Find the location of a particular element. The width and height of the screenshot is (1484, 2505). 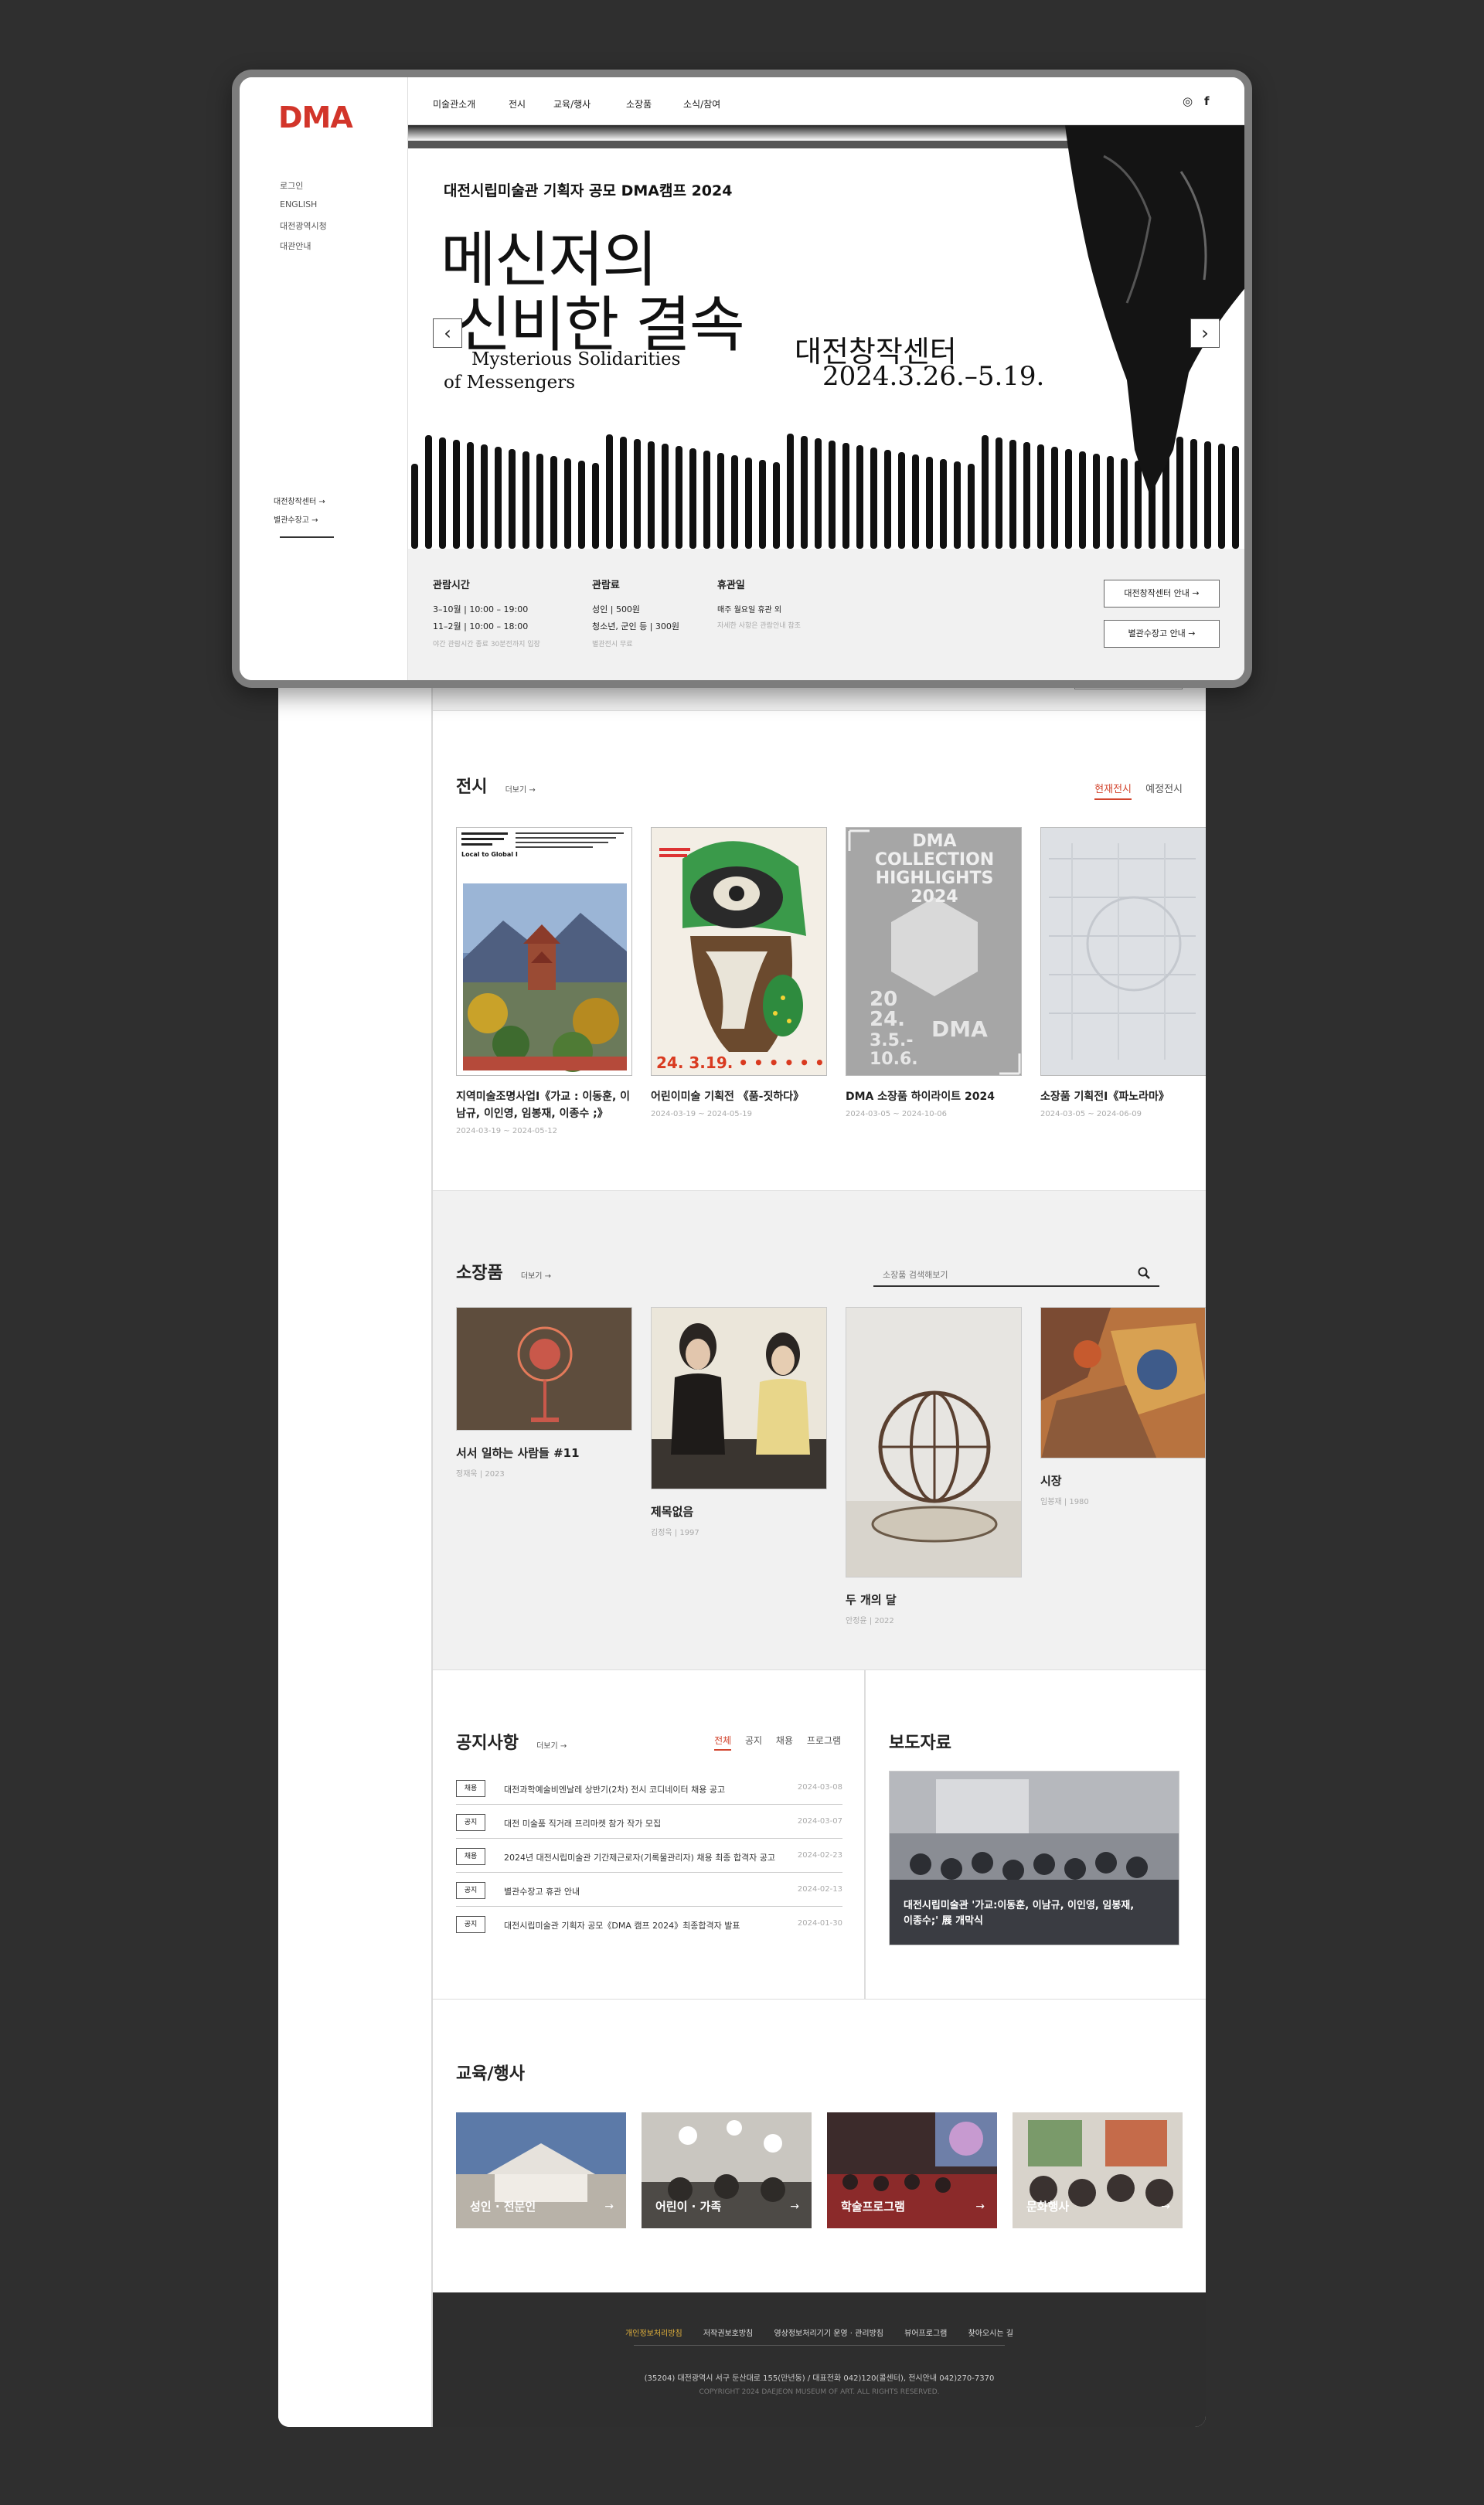

hero-english-line1: Mysterious Solidarities is located at coordinates (576, 359).